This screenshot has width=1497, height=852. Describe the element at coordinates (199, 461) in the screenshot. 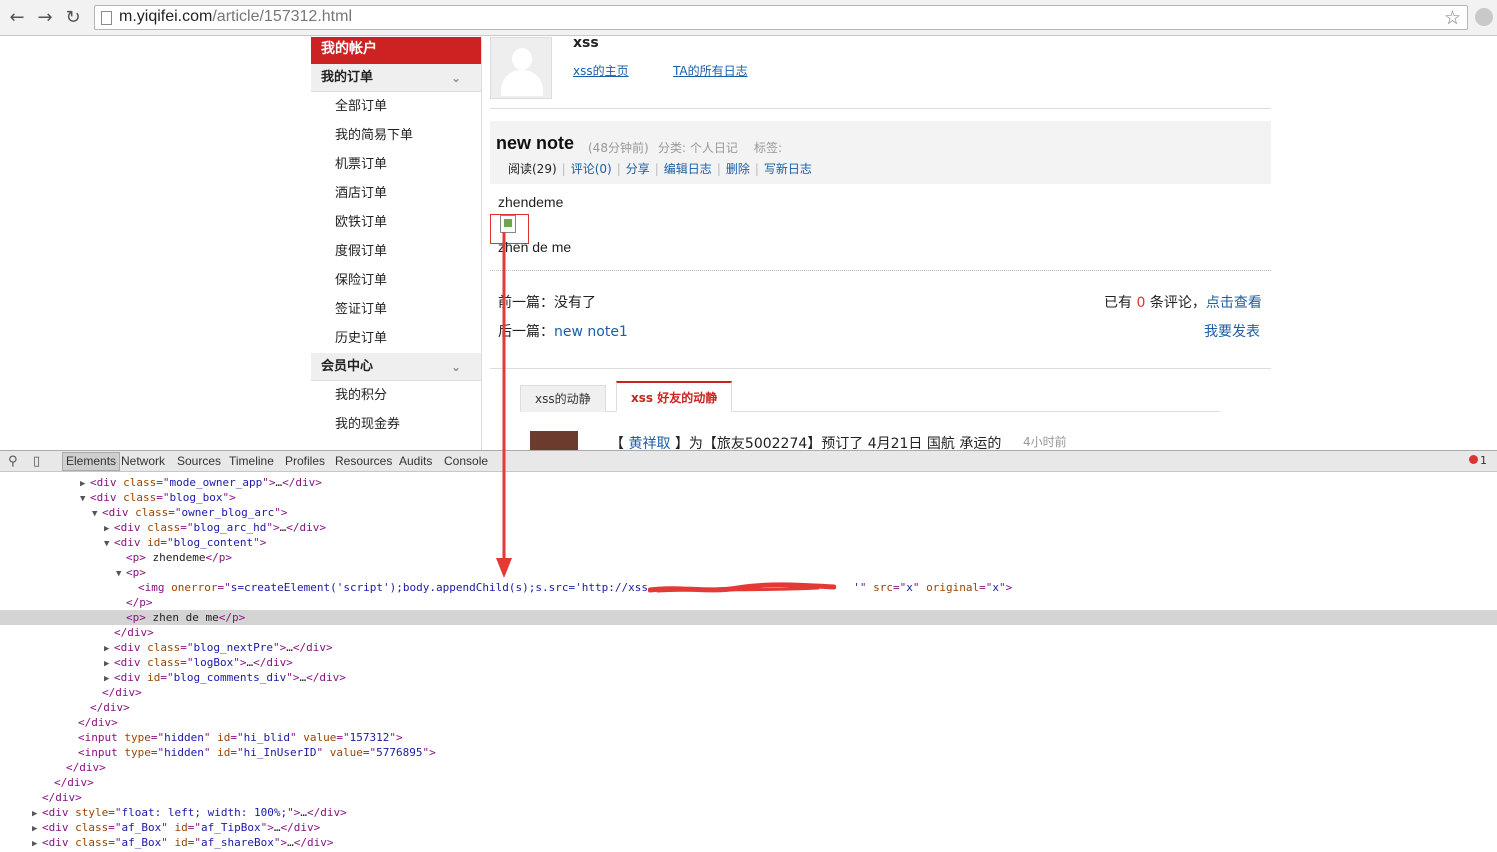

I see `devtools-tab-sources: Sources` at that location.